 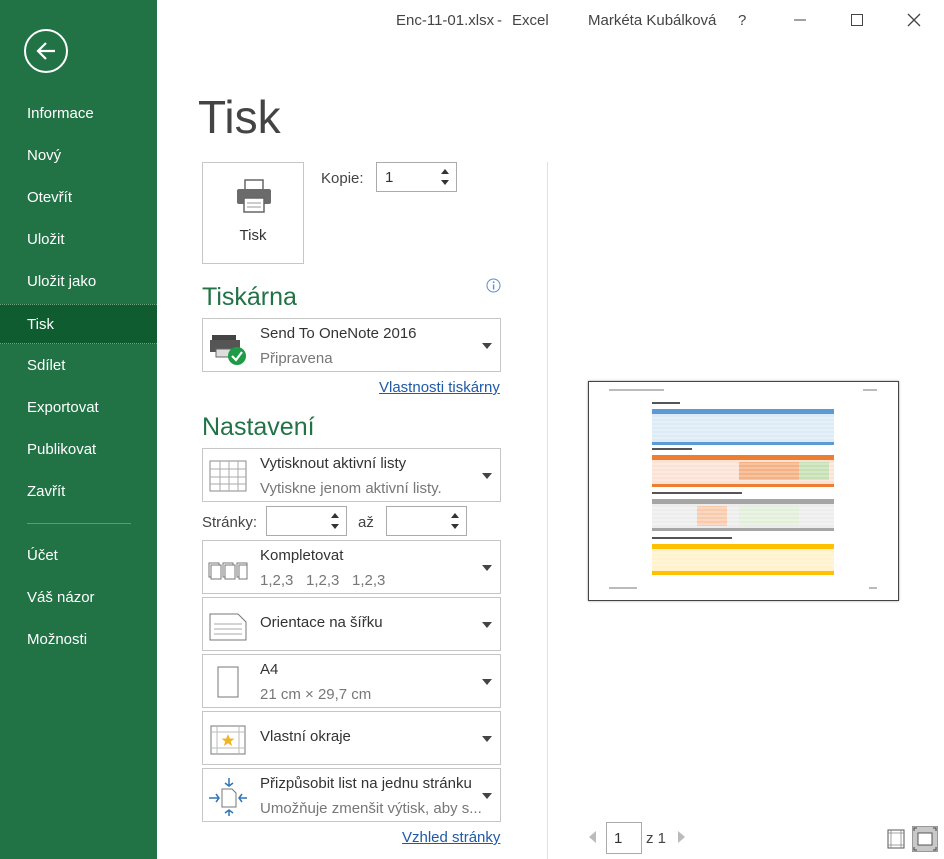 I want to click on zoom-to-page-button, so click(x=925, y=839).